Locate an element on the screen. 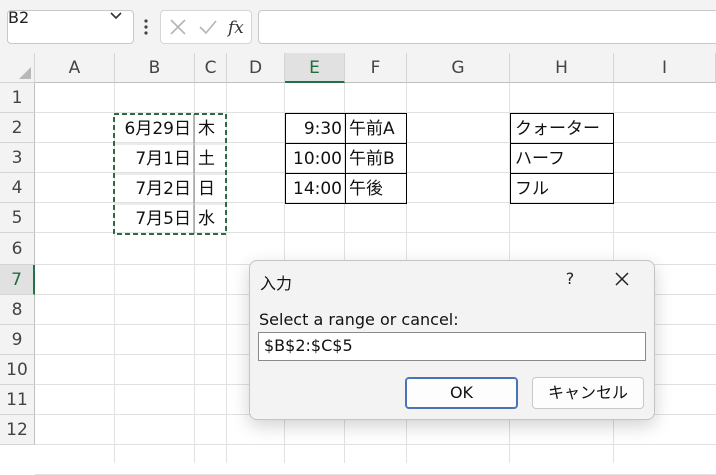 The width and height of the screenshot is (716, 475). column-header-G: G is located at coordinates (458, 68).